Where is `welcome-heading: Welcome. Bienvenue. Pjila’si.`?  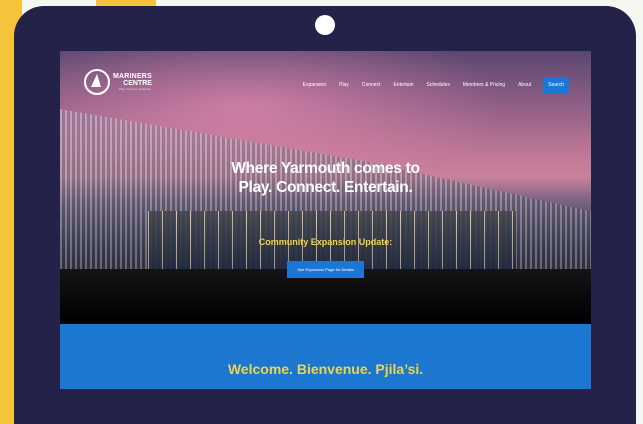
welcome-heading: Welcome. Bienvenue. Pjila’si. is located at coordinates (325, 369).